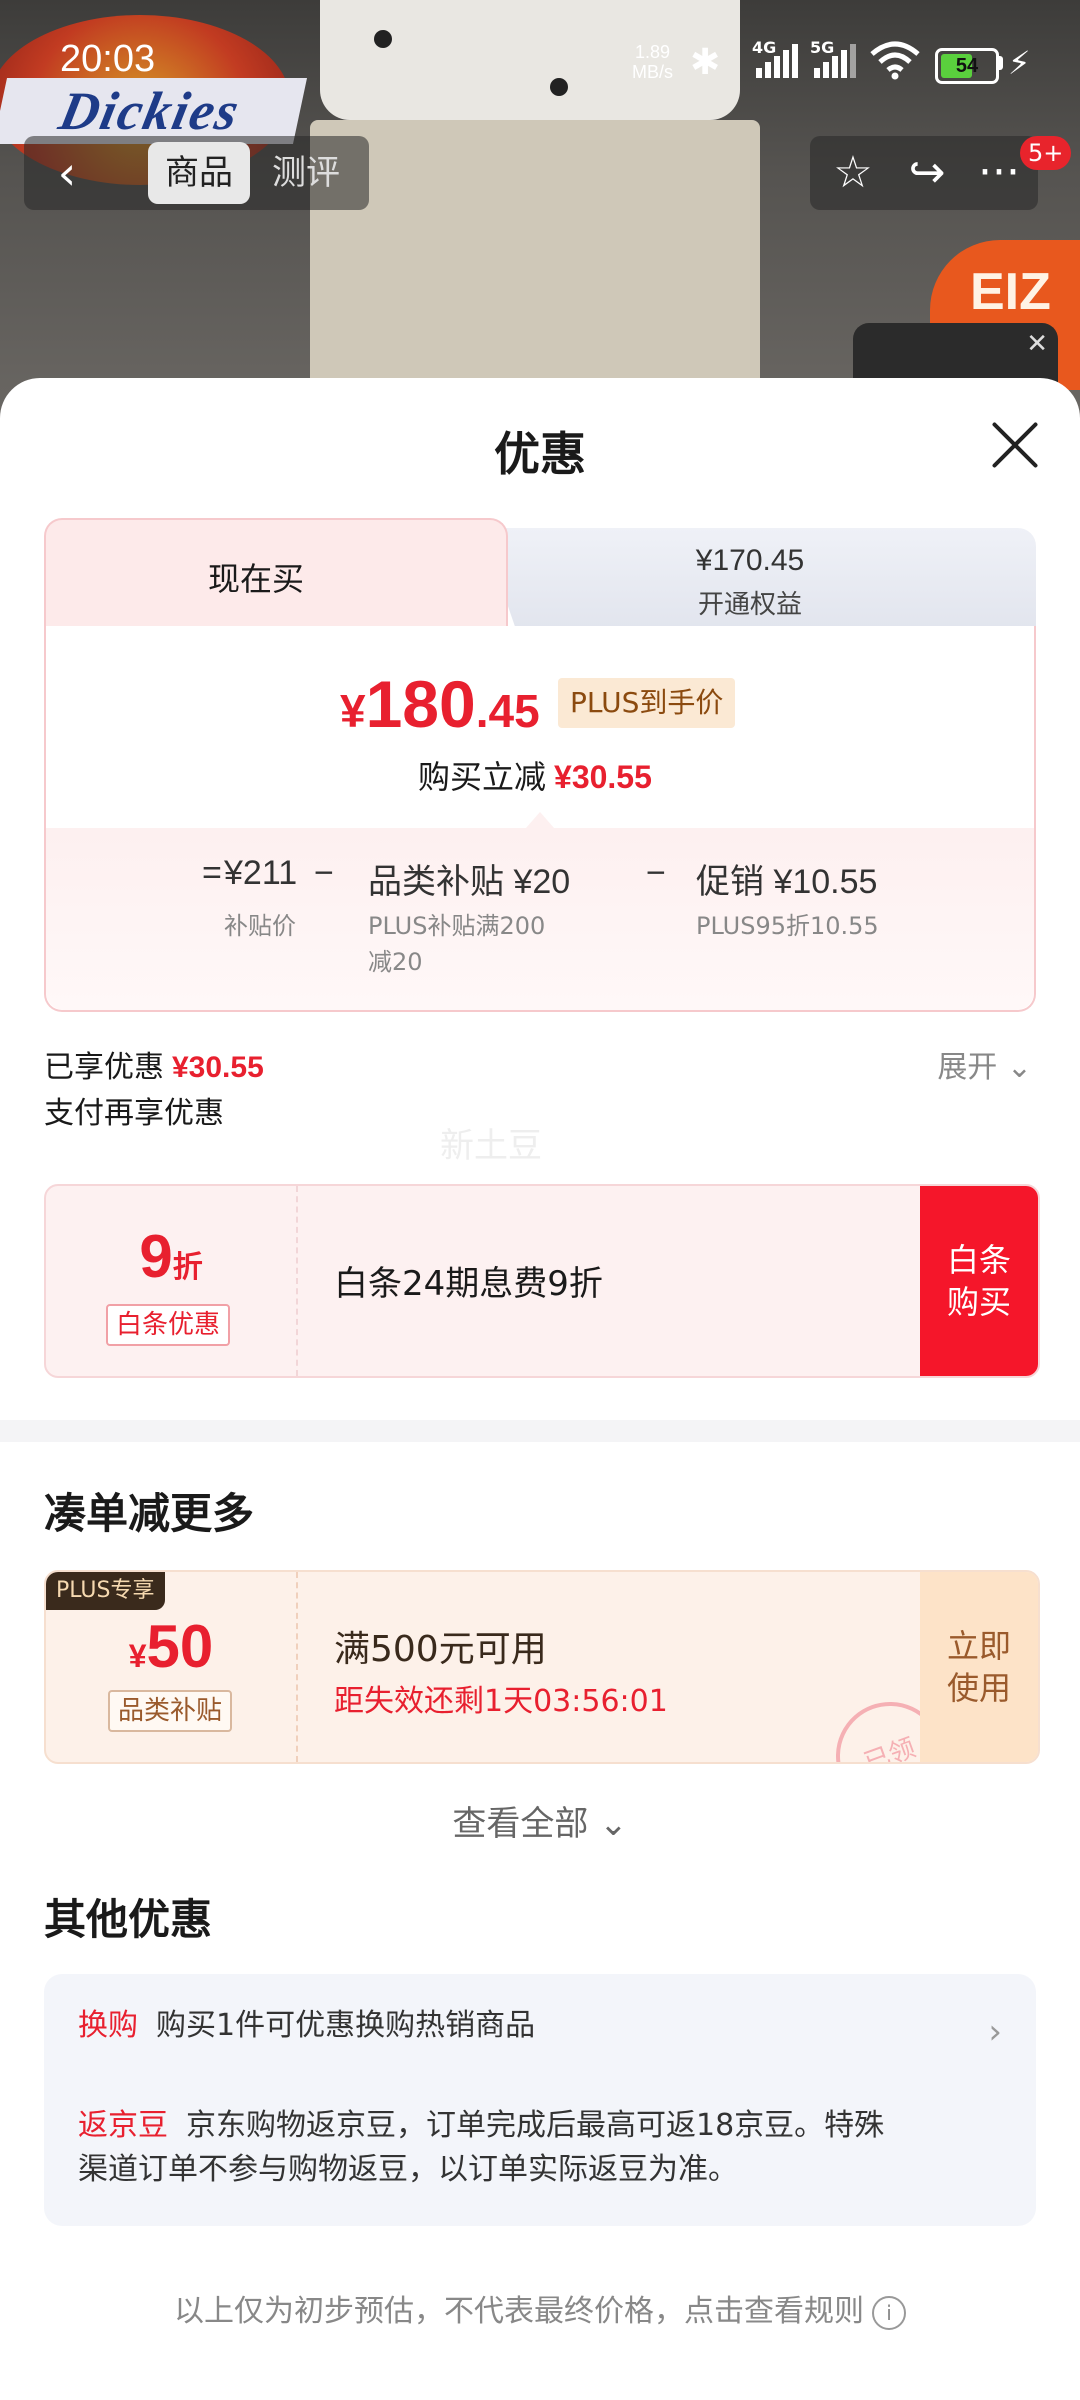  I want to click on charging-icon: ⚡, so click(1019, 63).